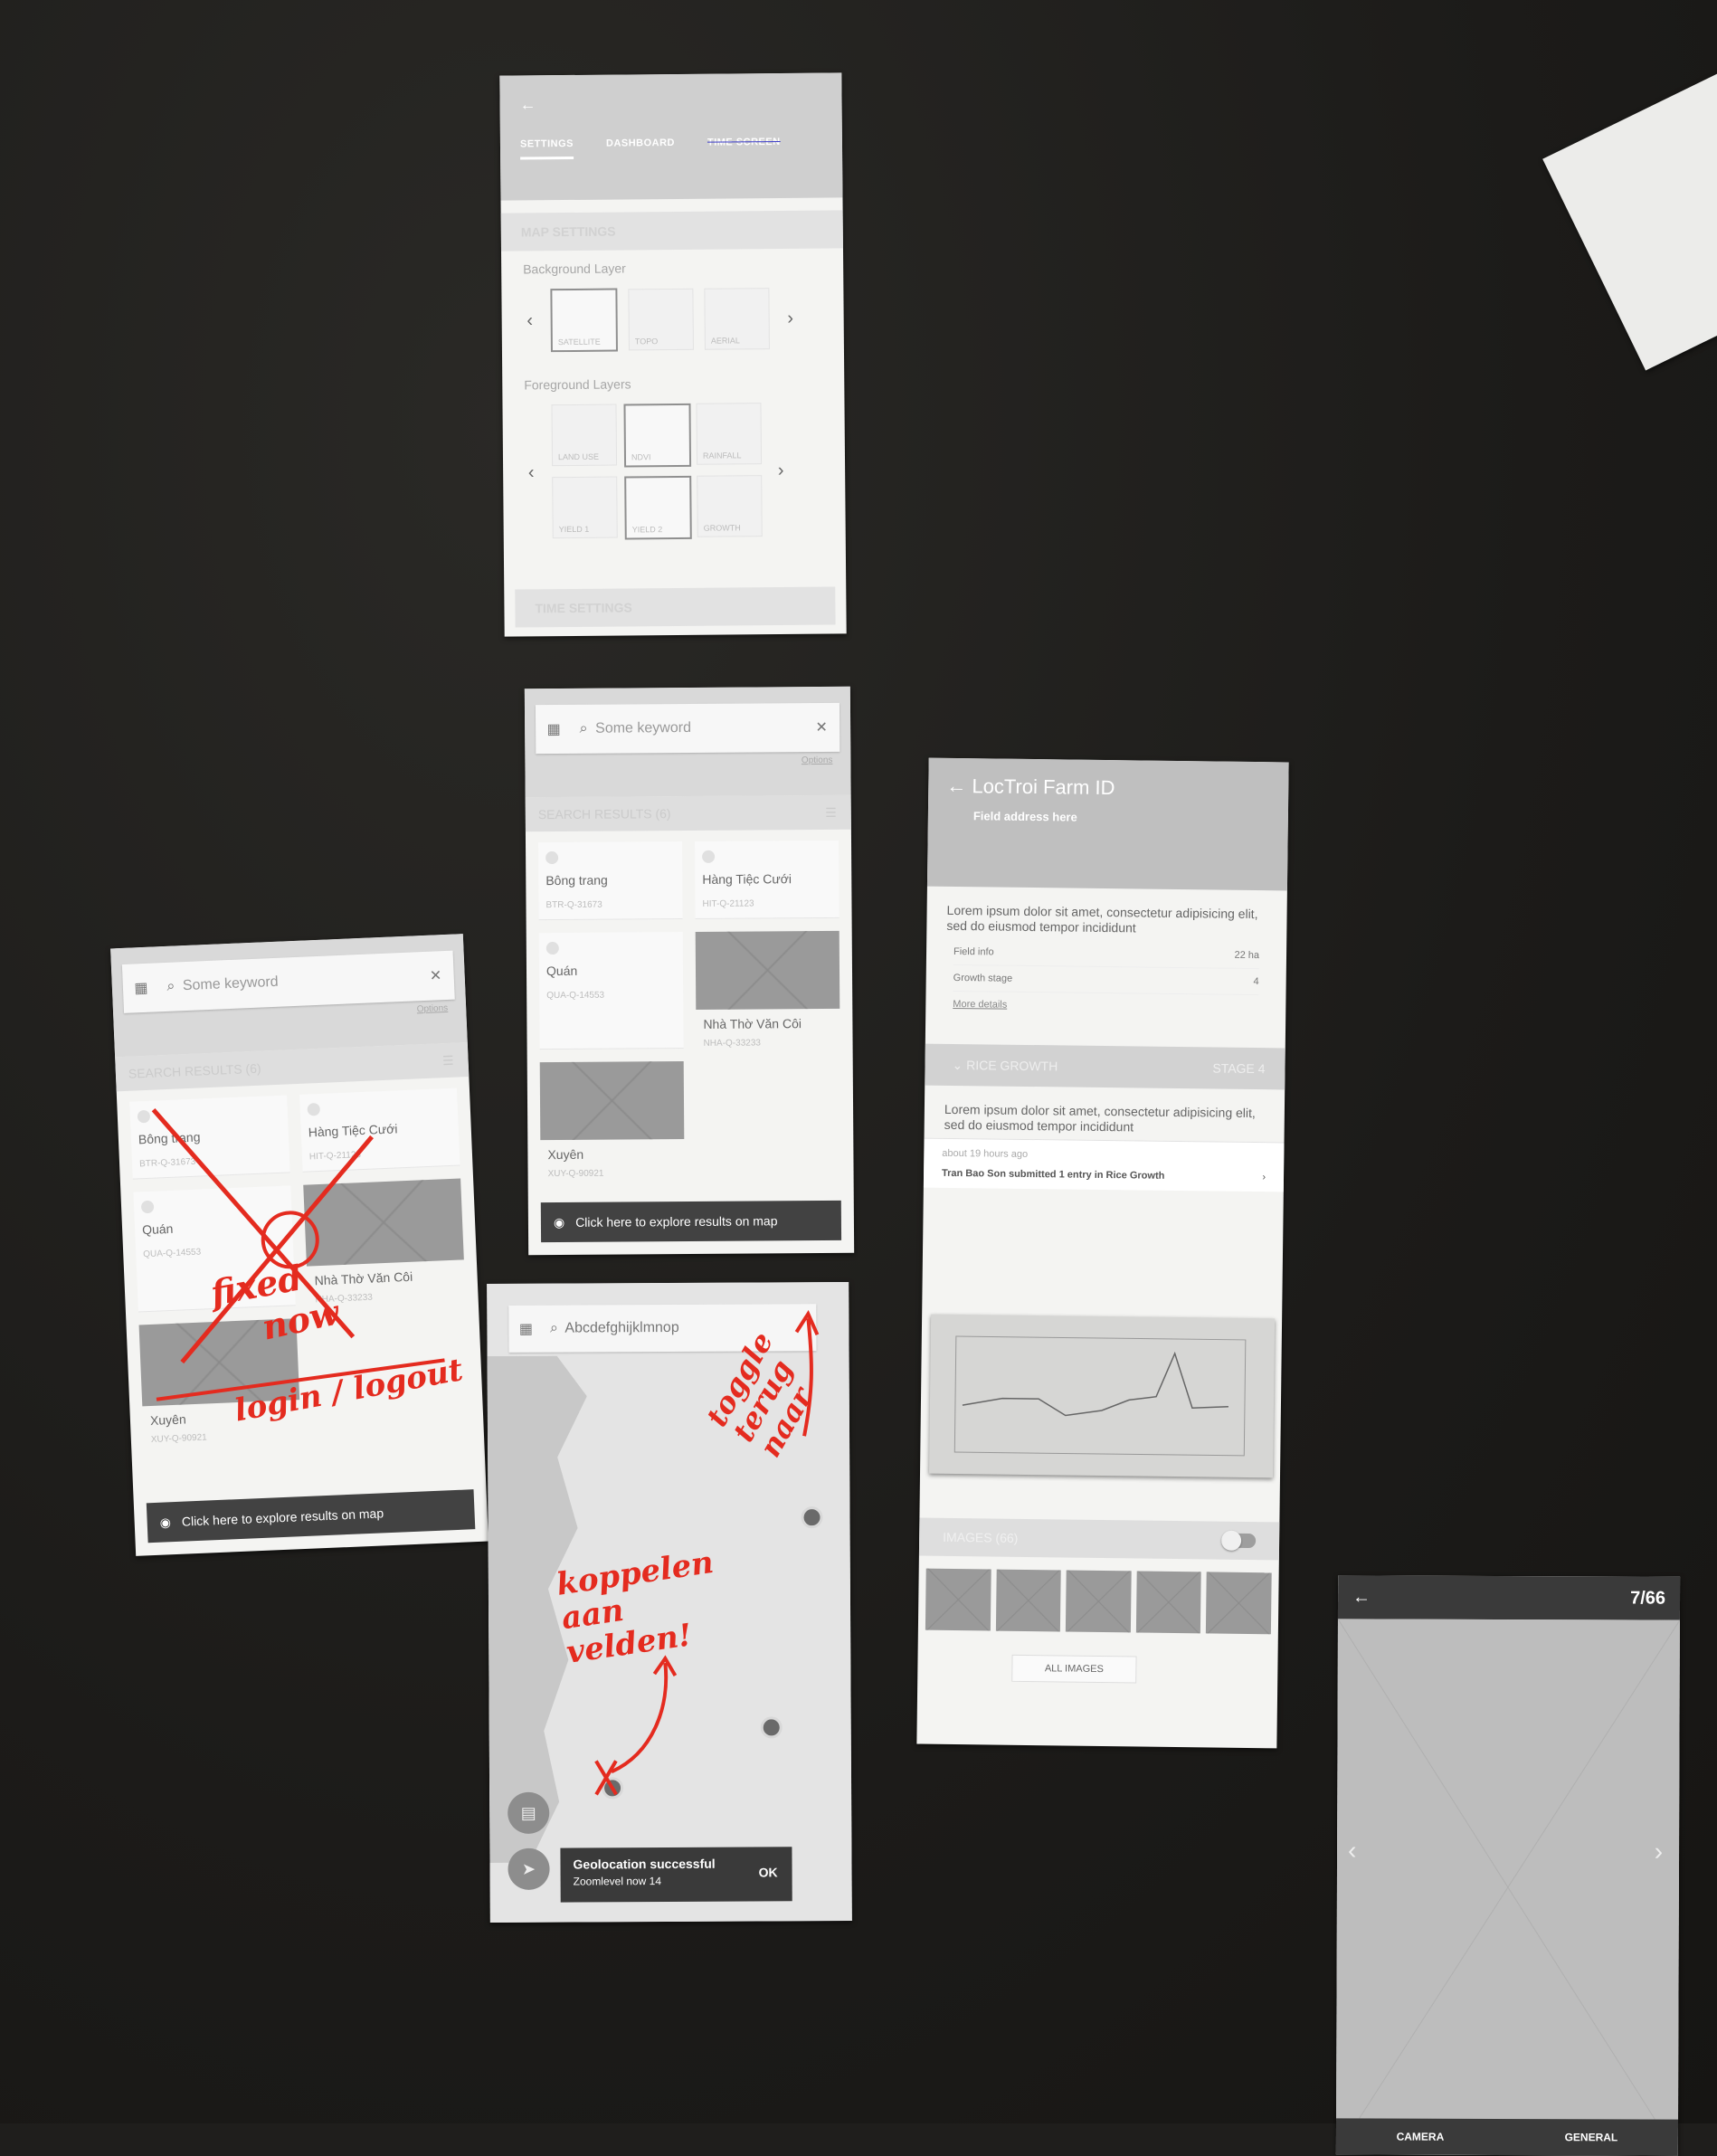  Describe the element at coordinates (1239, 1068) in the screenshot. I see `stage-label: STAGE 4` at that location.